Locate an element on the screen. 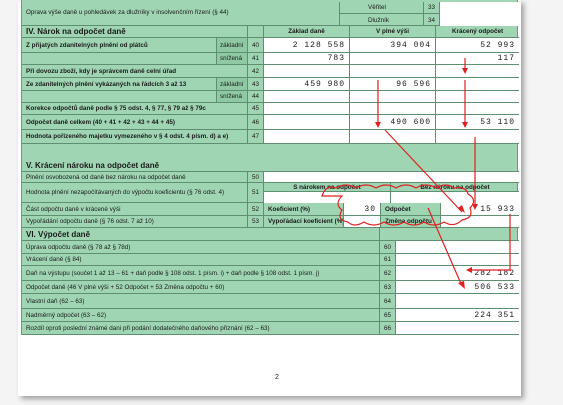 Image resolution: width=563 pixels, height=405 pixels. row-65-num: 65 is located at coordinates (388, 315).